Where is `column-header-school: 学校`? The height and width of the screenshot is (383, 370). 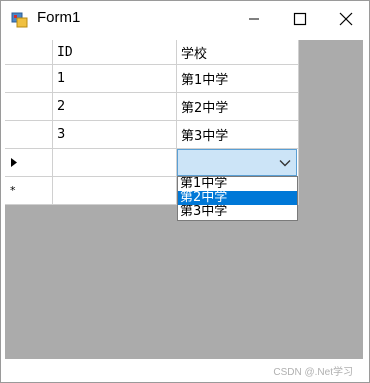 column-header-school: 学校 is located at coordinates (238, 52).